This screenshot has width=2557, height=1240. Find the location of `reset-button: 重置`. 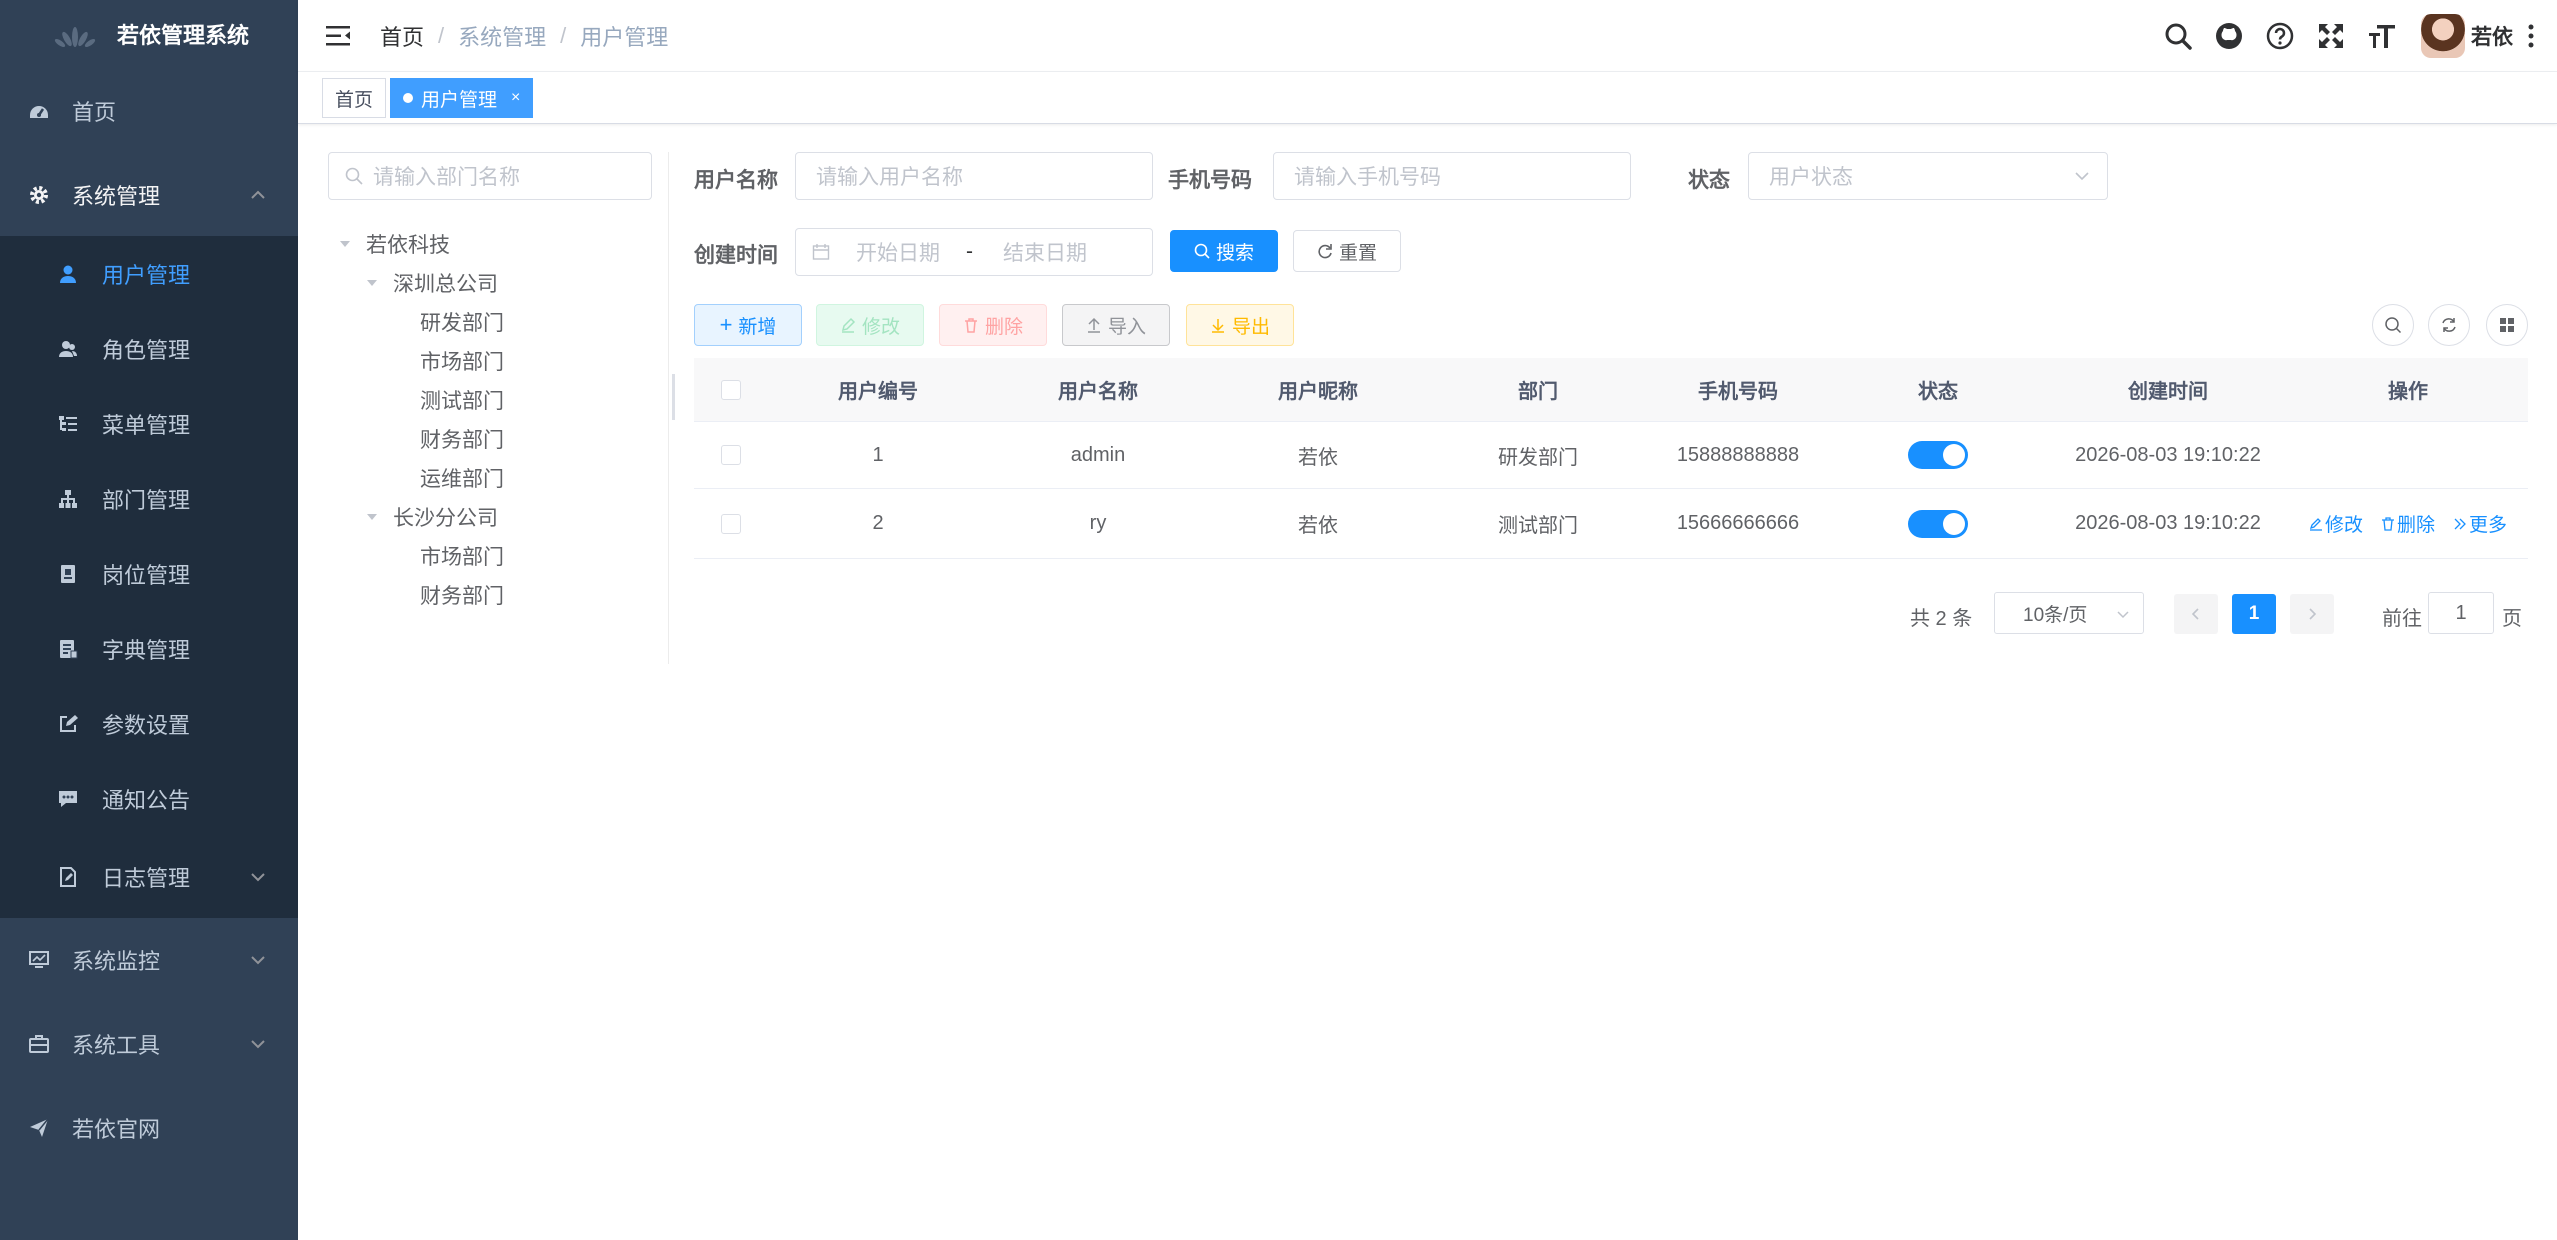

reset-button: 重置 is located at coordinates (1347, 251).